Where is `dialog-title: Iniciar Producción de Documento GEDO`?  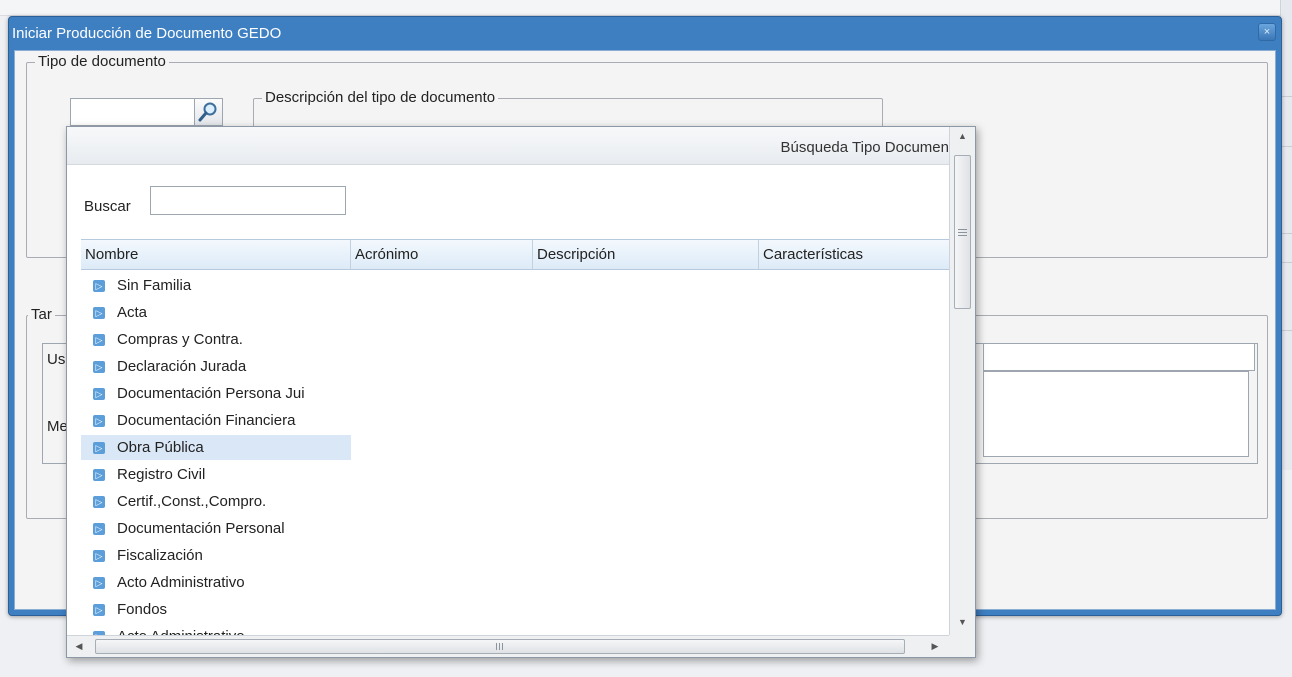 dialog-title: Iniciar Producción de Documento GEDO is located at coordinates (147, 33).